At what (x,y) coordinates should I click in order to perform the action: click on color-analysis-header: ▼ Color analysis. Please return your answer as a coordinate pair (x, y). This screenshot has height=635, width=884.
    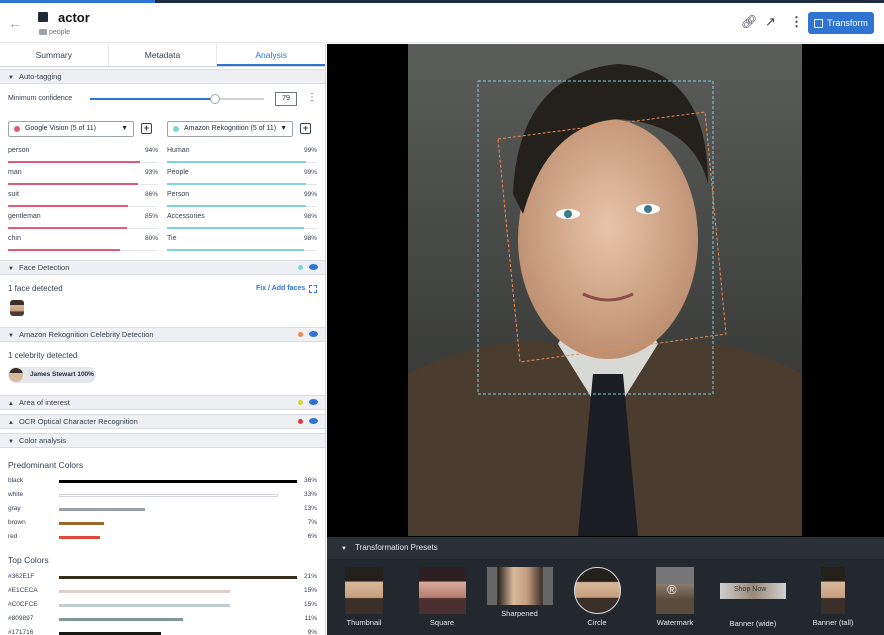
    Looking at the image, I should click on (162, 440).